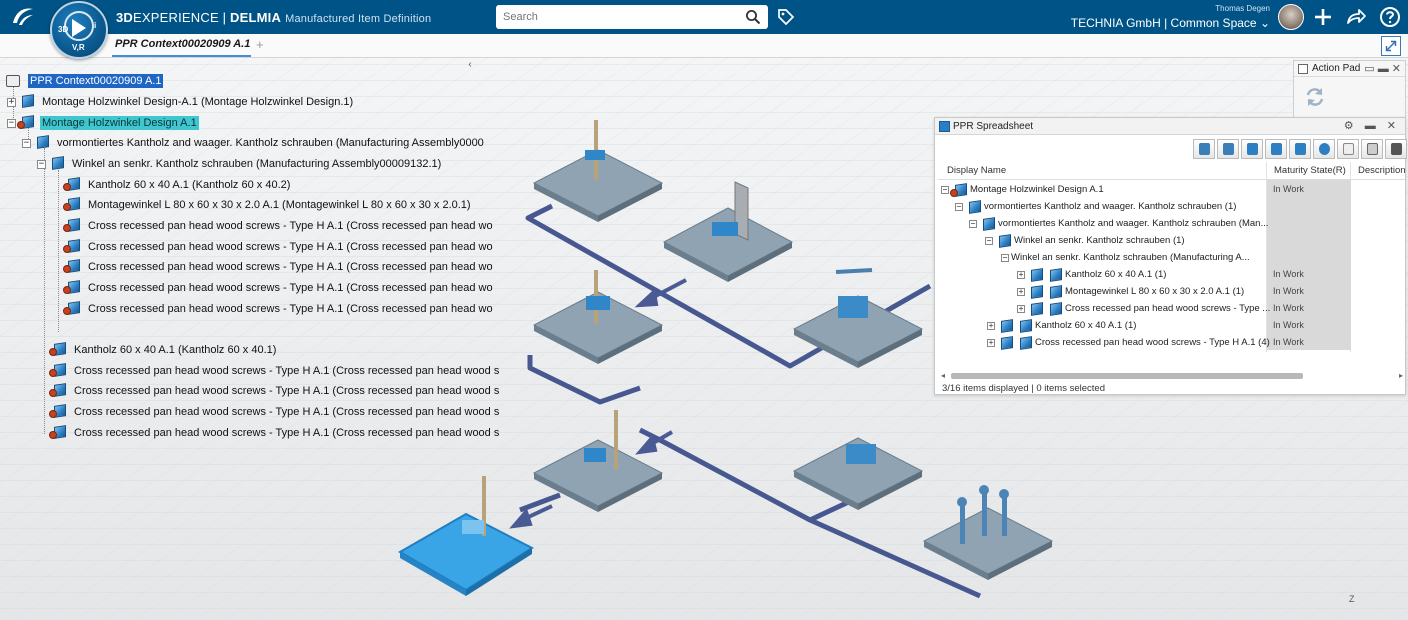 This screenshot has height=620, width=1408. Describe the element at coordinates (1170, 126) in the screenshot. I see `spreadsheet-header: PPR Spreadsheet ⚙ ▬ ✕` at that location.